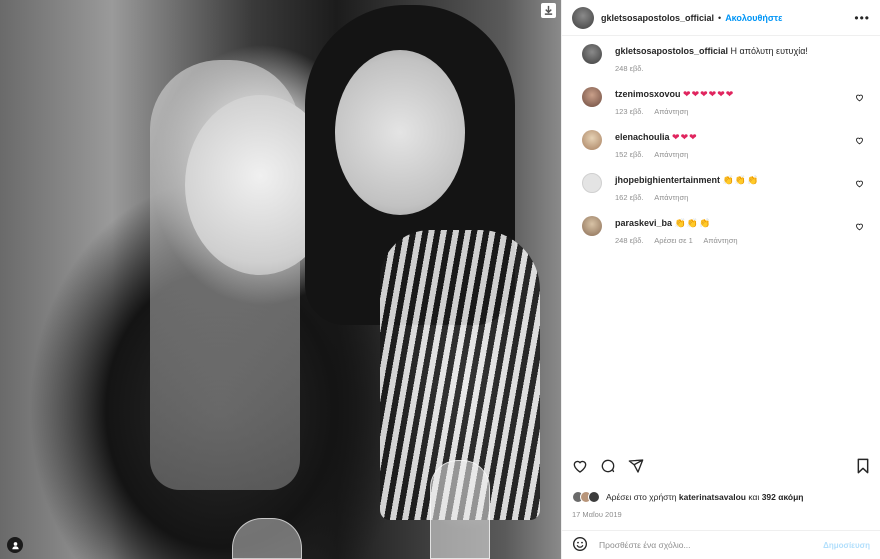 This screenshot has width=880, height=559. I want to click on post-date: 17 Μαΐου 2019, so click(597, 514).